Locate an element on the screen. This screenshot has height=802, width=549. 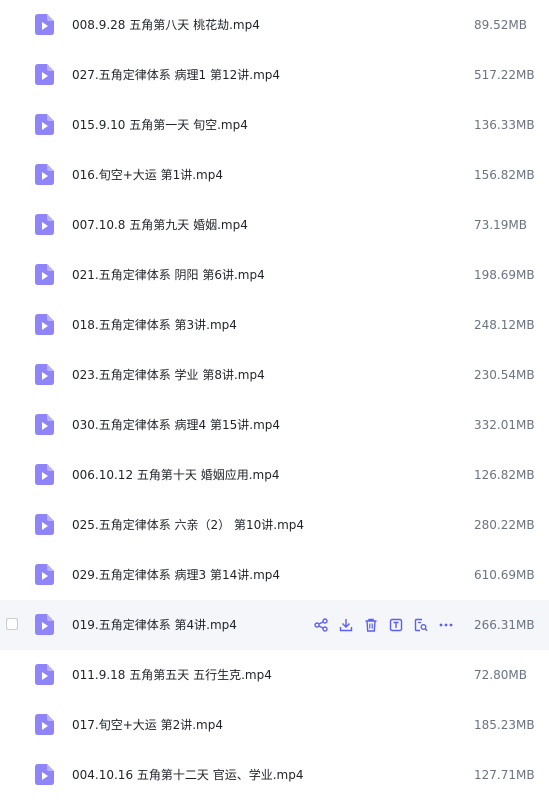
file-size: 517.22MB is located at coordinates (504, 75).